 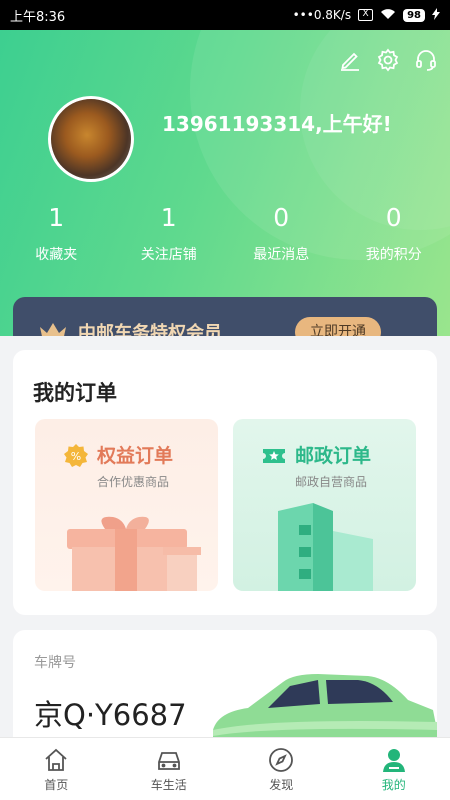 I want to click on nav-label: 车生活, so click(x=168, y=785).